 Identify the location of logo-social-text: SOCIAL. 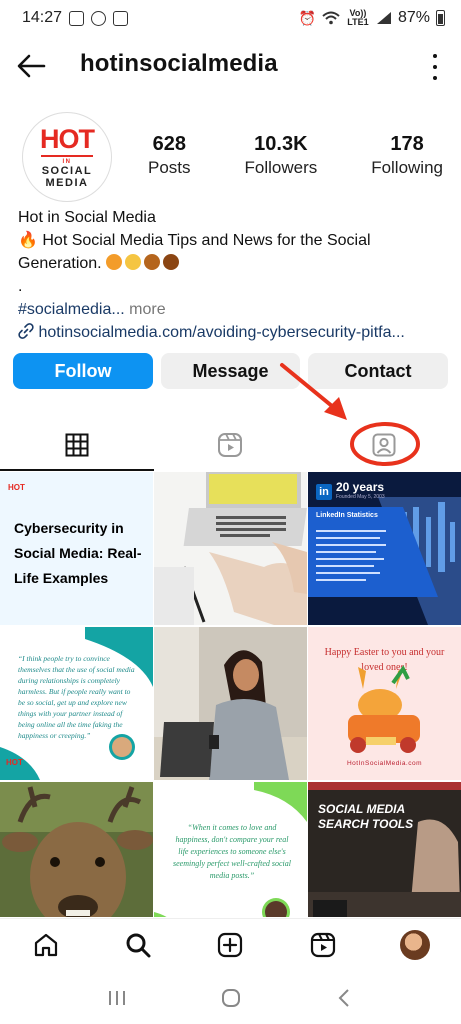
(67, 170).